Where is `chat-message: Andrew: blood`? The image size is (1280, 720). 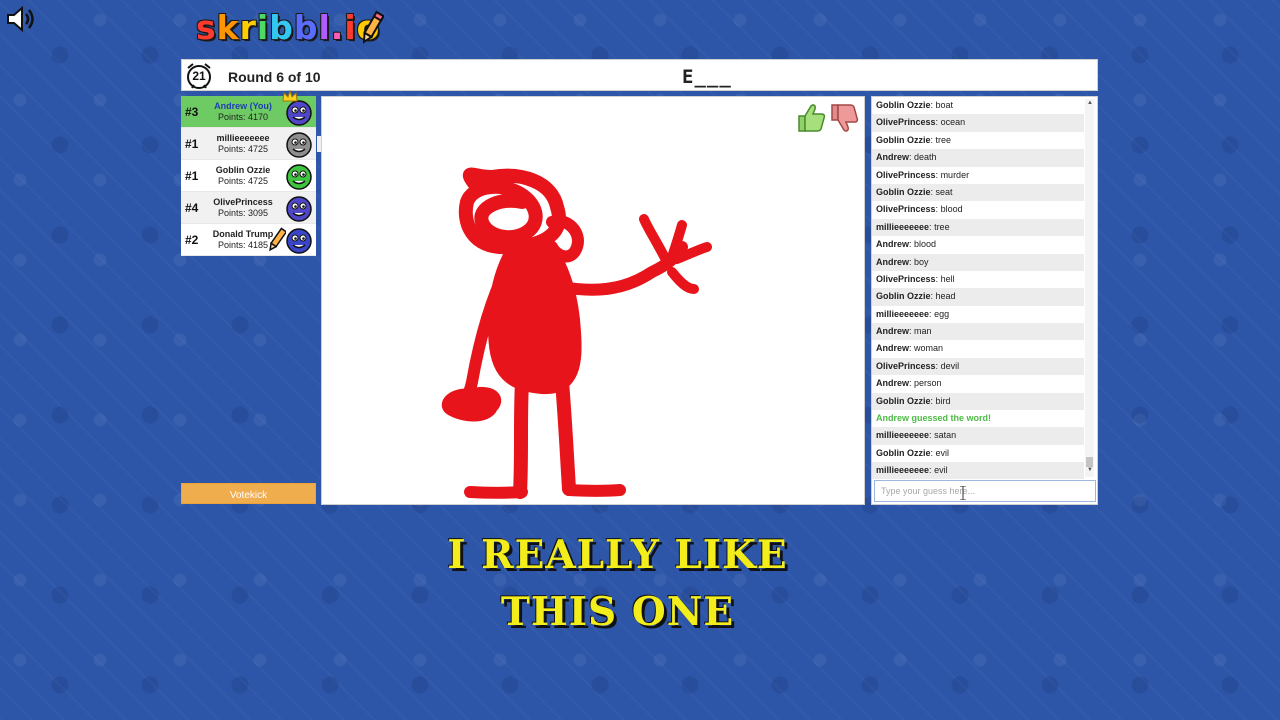 chat-message: Andrew: blood is located at coordinates (978, 244).